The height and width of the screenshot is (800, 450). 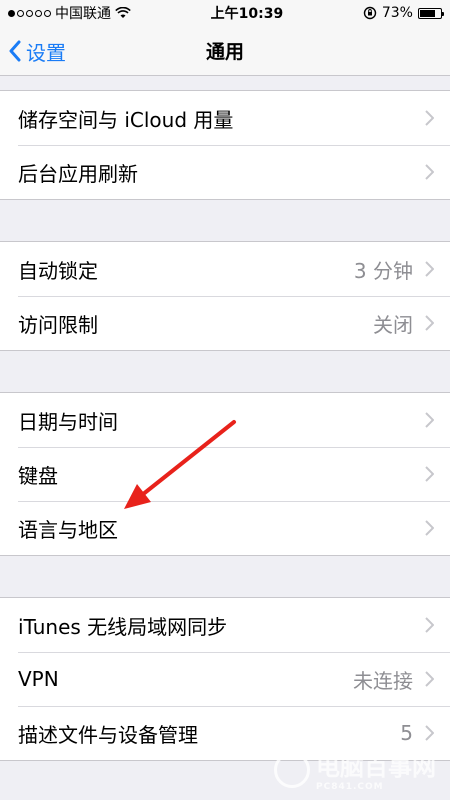 I want to click on watermark-logo-icon, so click(x=292, y=769).